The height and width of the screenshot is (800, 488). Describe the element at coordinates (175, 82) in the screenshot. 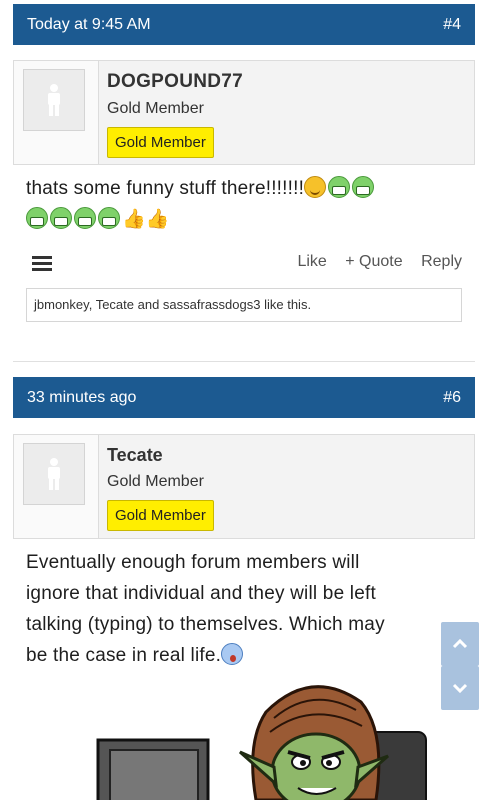

I see `username: DOGPOUND77` at that location.